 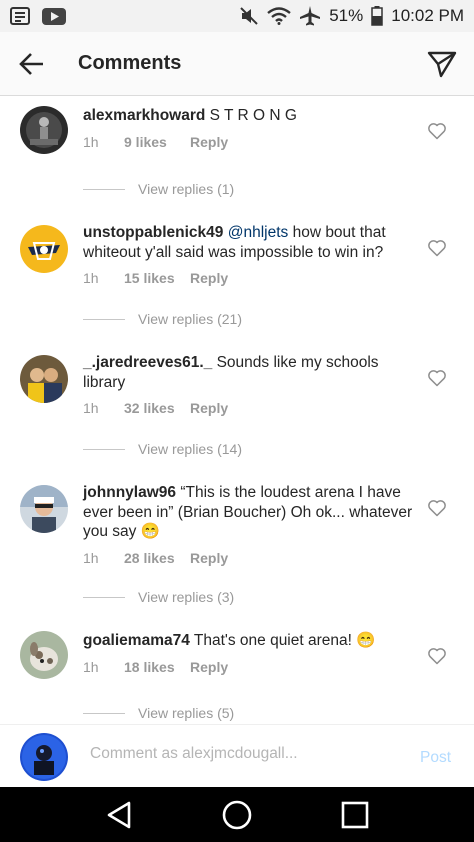 What do you see at coordinates (237, 16) in the screenshot?
I see `status-bar: 51% 10:02 PM` at bounding box center [237, 16].